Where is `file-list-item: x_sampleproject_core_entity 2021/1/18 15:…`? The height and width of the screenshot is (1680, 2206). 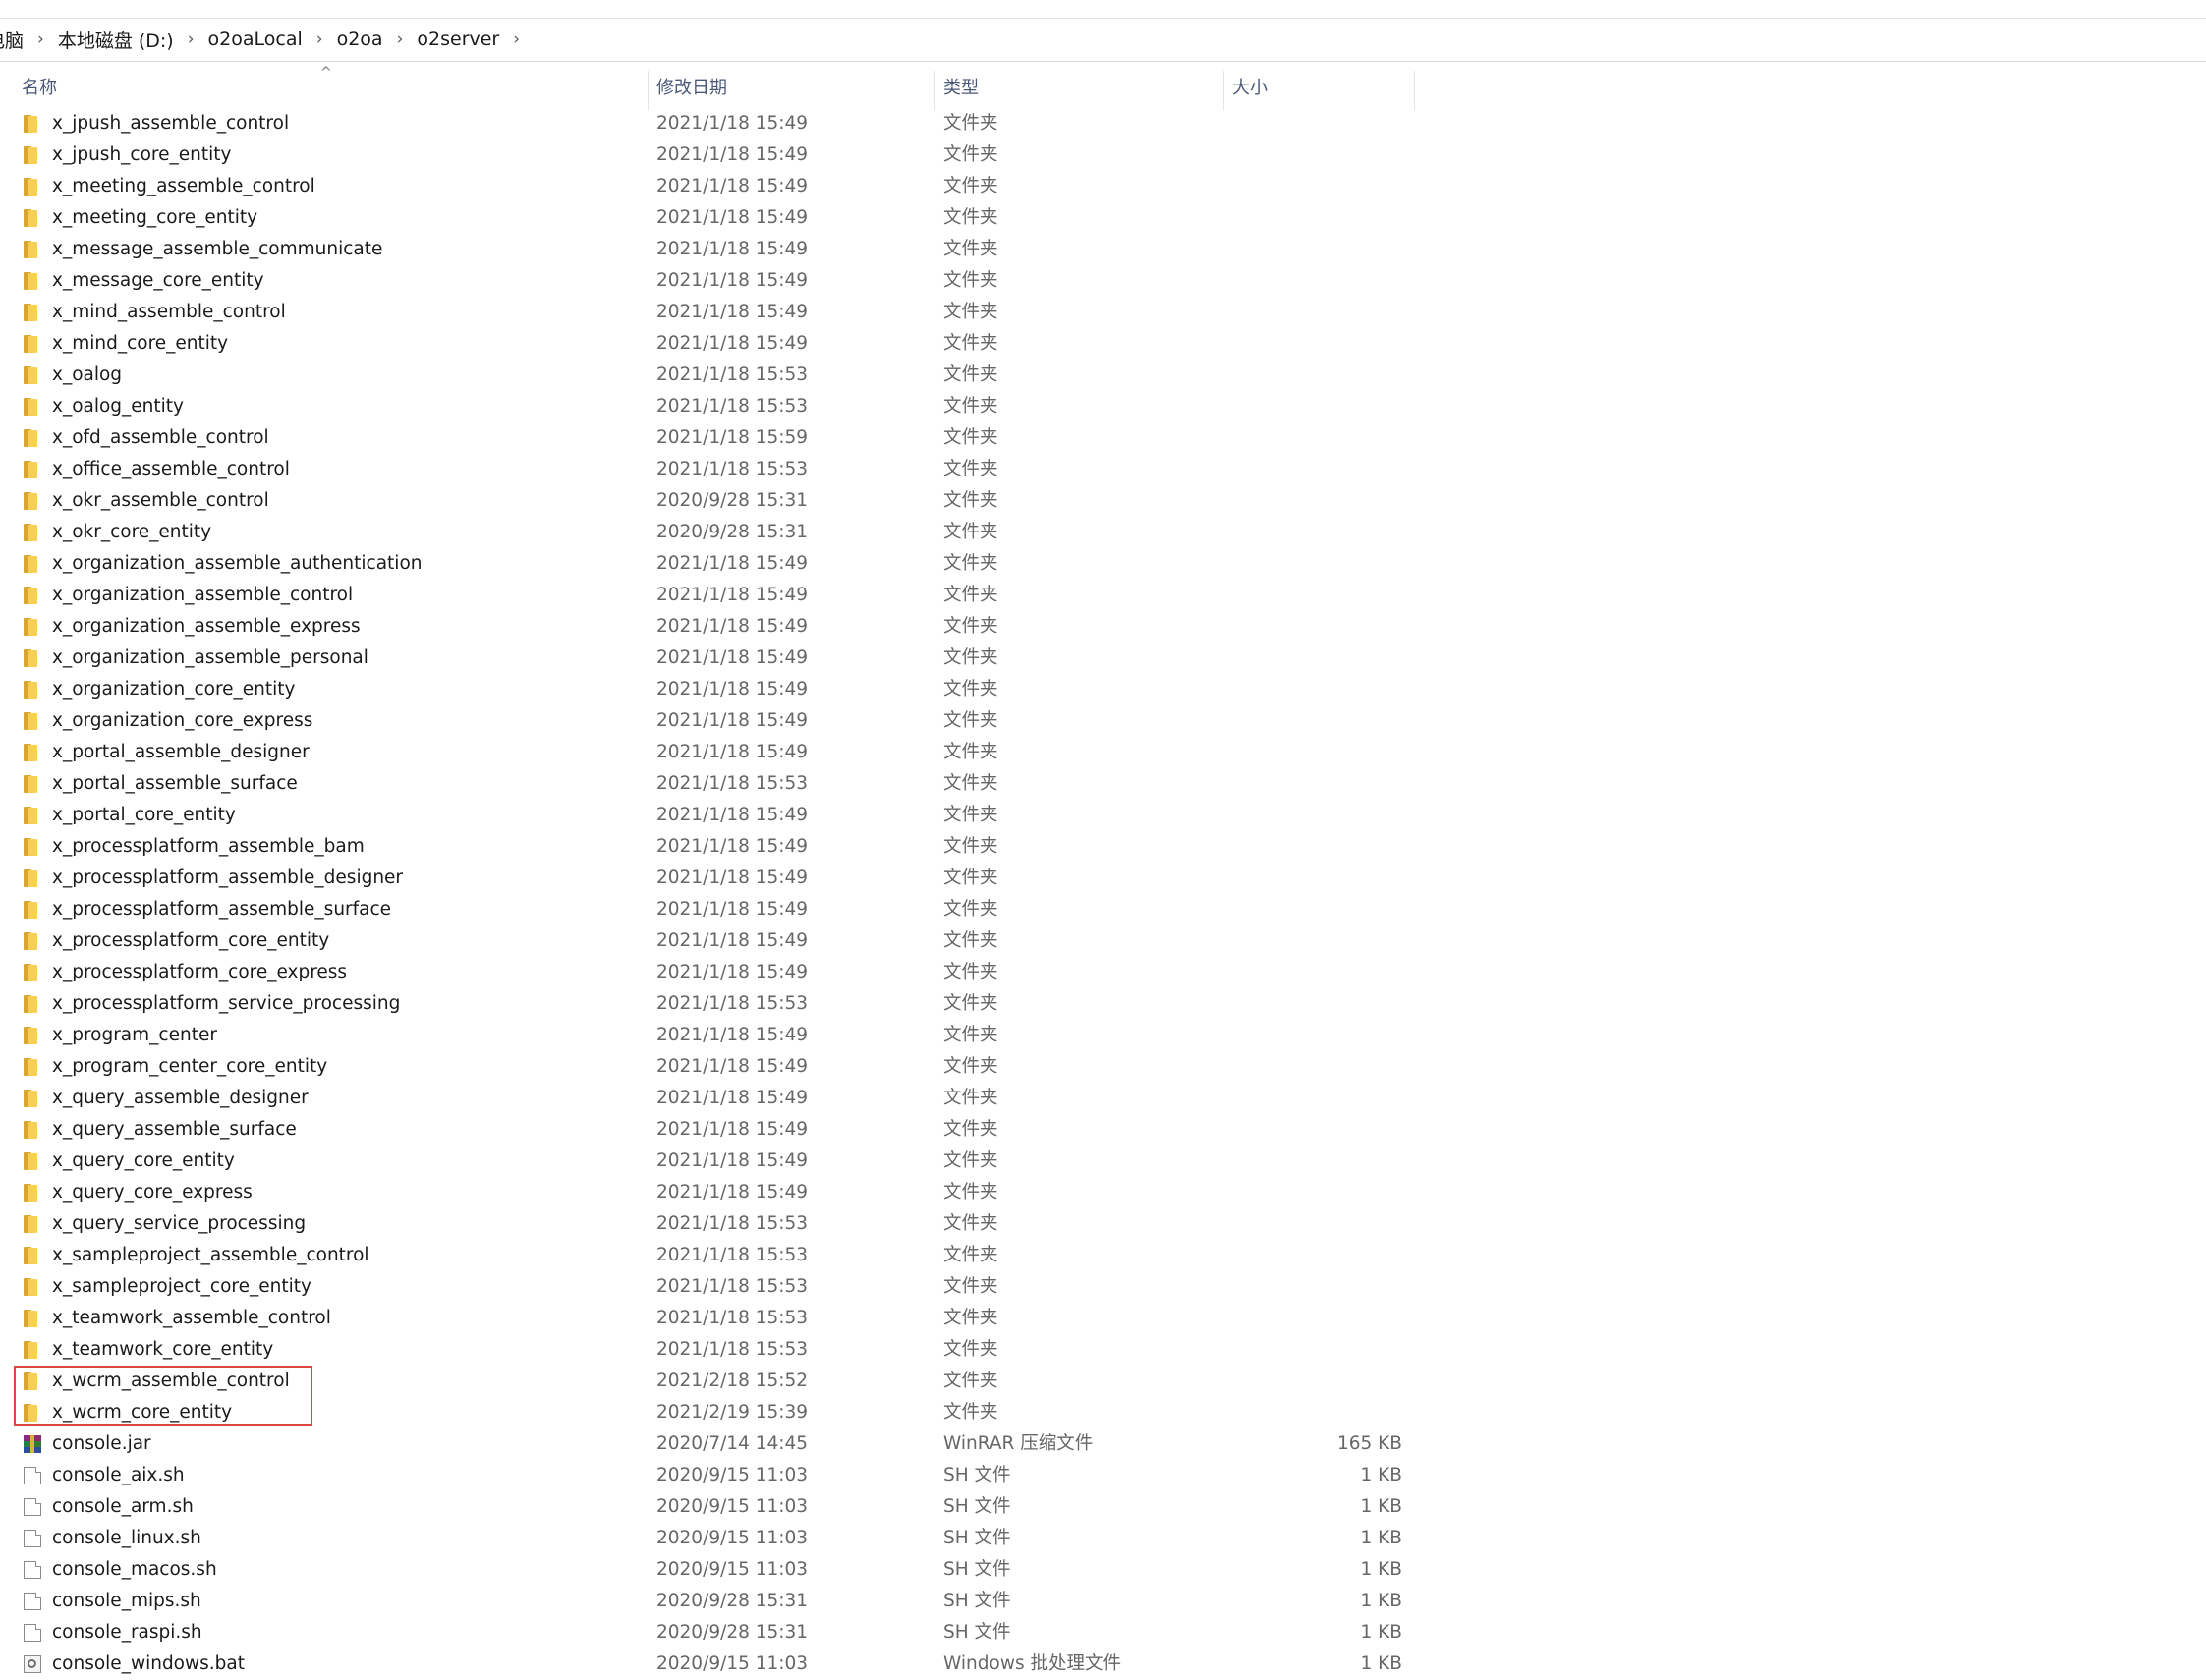 file-list-item: x_sampleproject_core_entity 2021/1/18 15:… is located at coordinates (707, 1287).